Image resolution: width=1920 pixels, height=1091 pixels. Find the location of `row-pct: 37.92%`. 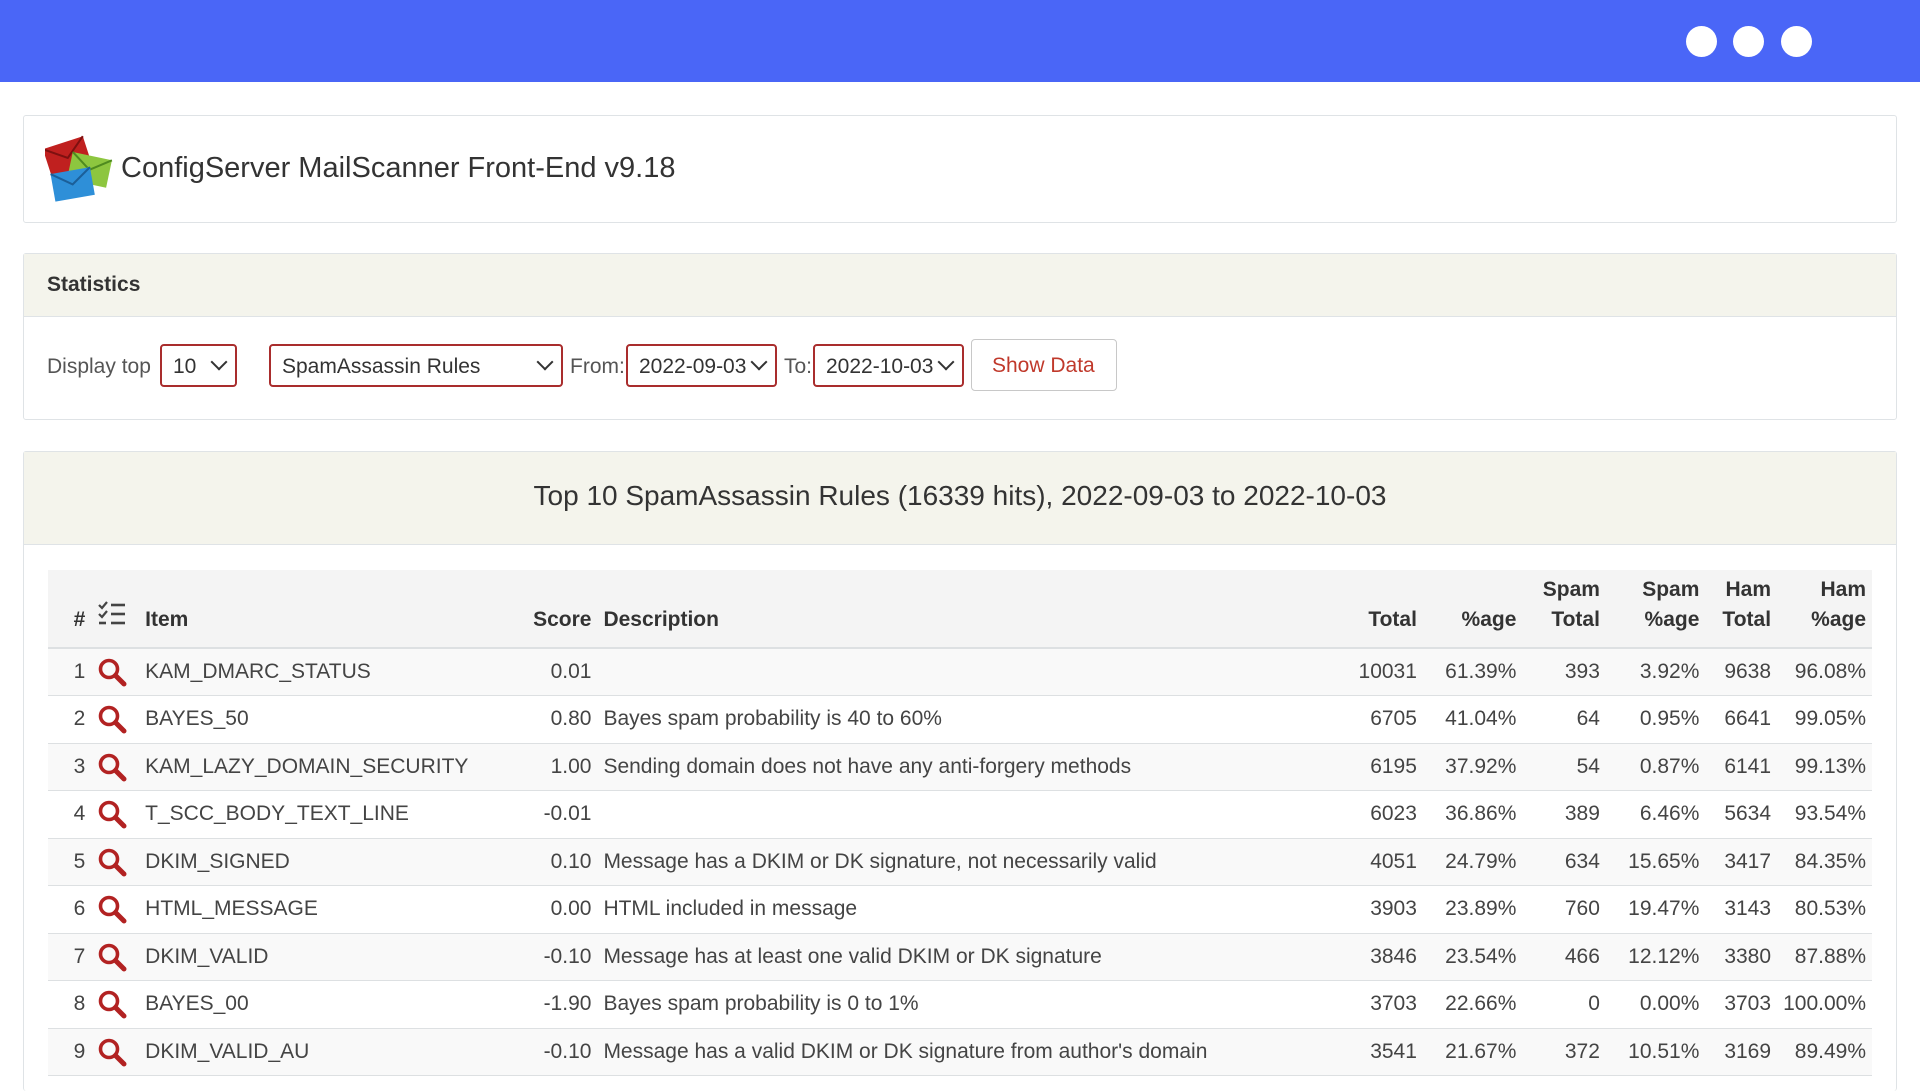

row-pct: 37.92% is located at coordinates (1481, 766).